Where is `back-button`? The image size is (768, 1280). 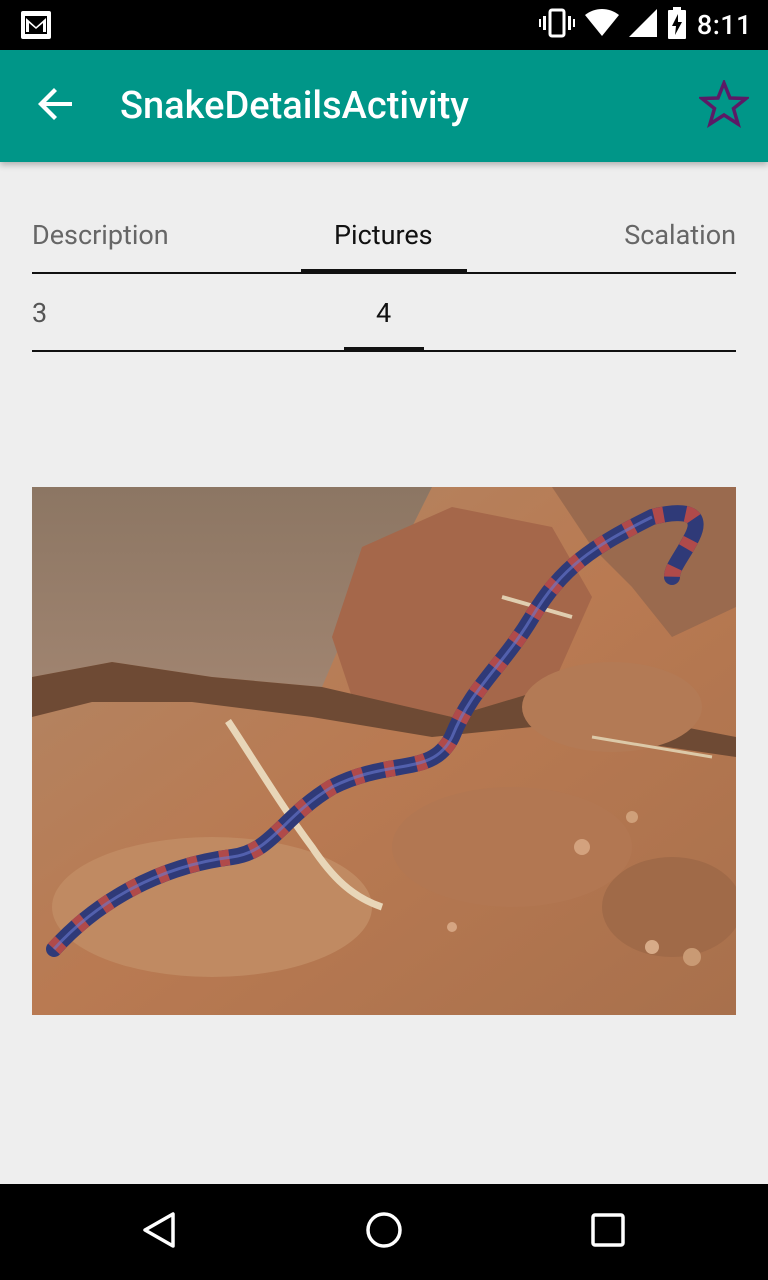 back-button is located at coordinates (56, 106).